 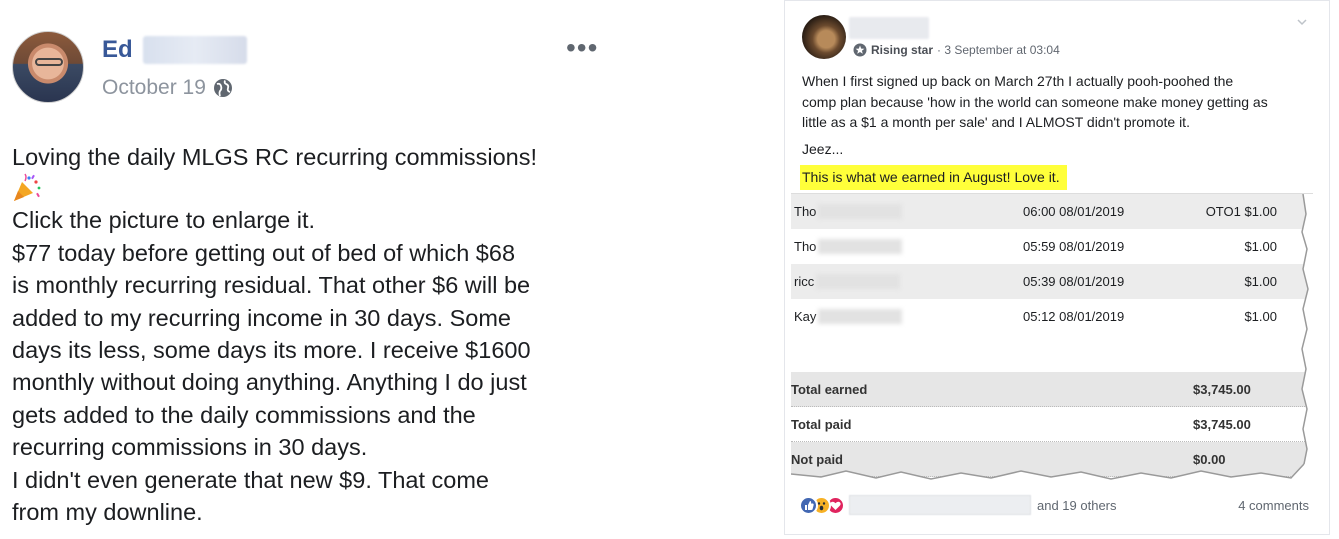 I want to click on table-row: ricc 05:39 08/01/2019 $1.00, so click(x=1052, y=281).